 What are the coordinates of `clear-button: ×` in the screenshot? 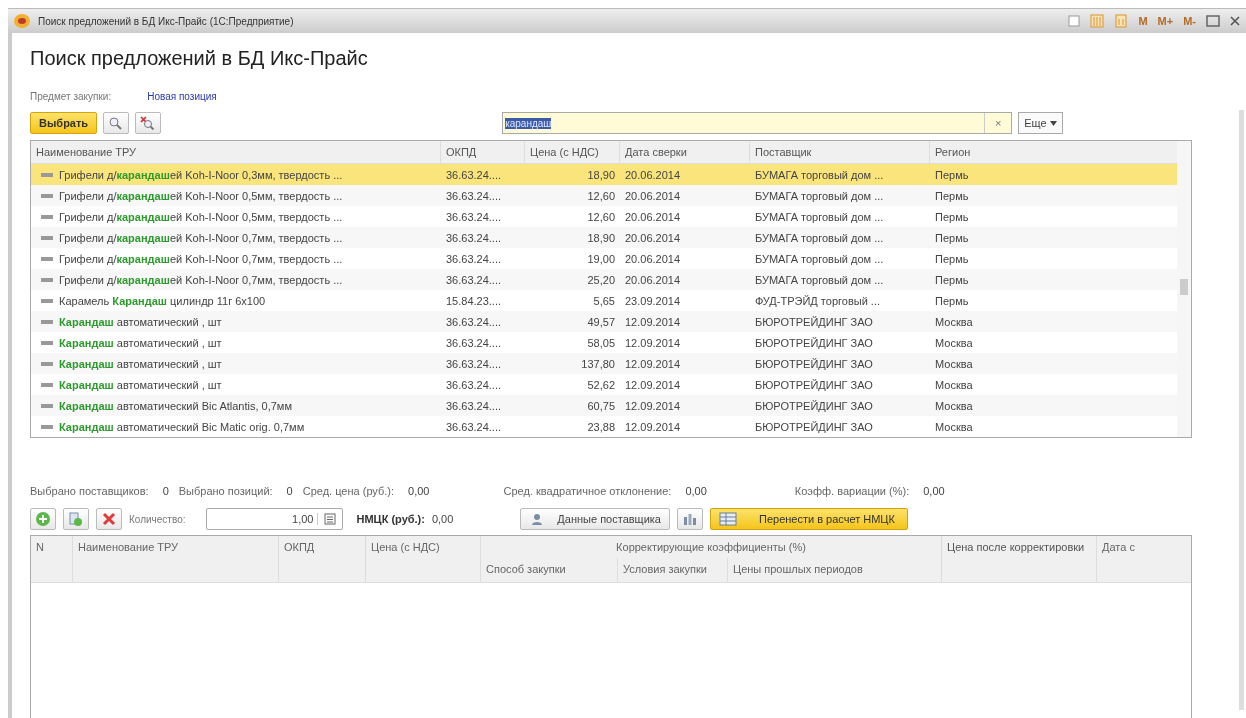 It's located at (998, 123).